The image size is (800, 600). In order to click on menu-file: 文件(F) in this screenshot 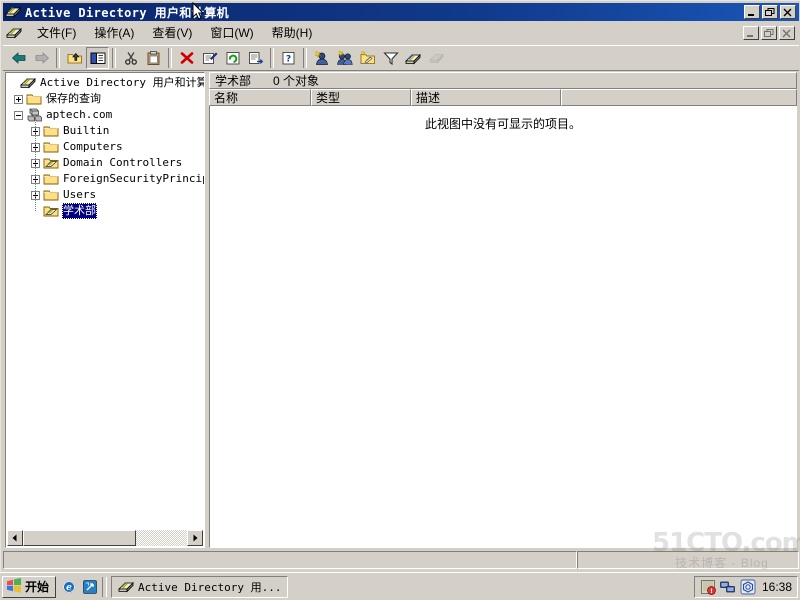, I will do `click(56, 32)`.